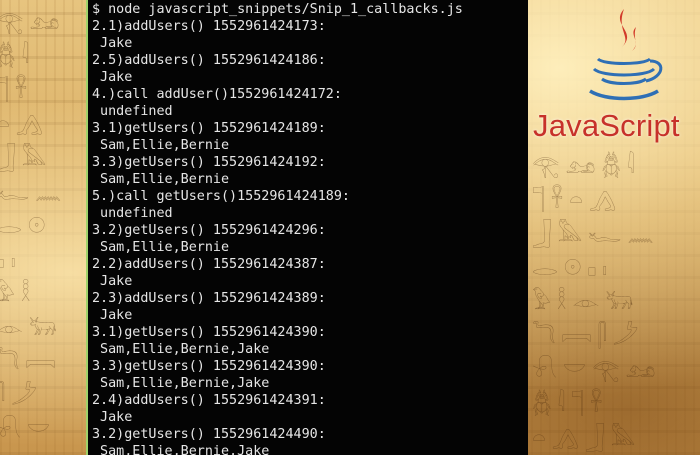 This screenshot has width=700, height=455. What do you see at coordinates (597, 302) in the screenshot?
I see `hieroglyph-decoration: 𓂀𓃭𓆣𓇋 𓊹𓋹𓏏𓂻 𓃀𓅓𓆑𓈖 𓂋𓇳𓊪𓏤 𓅱𓎛𓁹𓃒 𓆓𓇯𓋴𓌳 𓍯𓎟𓂀𓃭 𓆣𓇋𓊹𓋹 𓏏𓂻𓃀𓅓` at bounding box center [597, 302].